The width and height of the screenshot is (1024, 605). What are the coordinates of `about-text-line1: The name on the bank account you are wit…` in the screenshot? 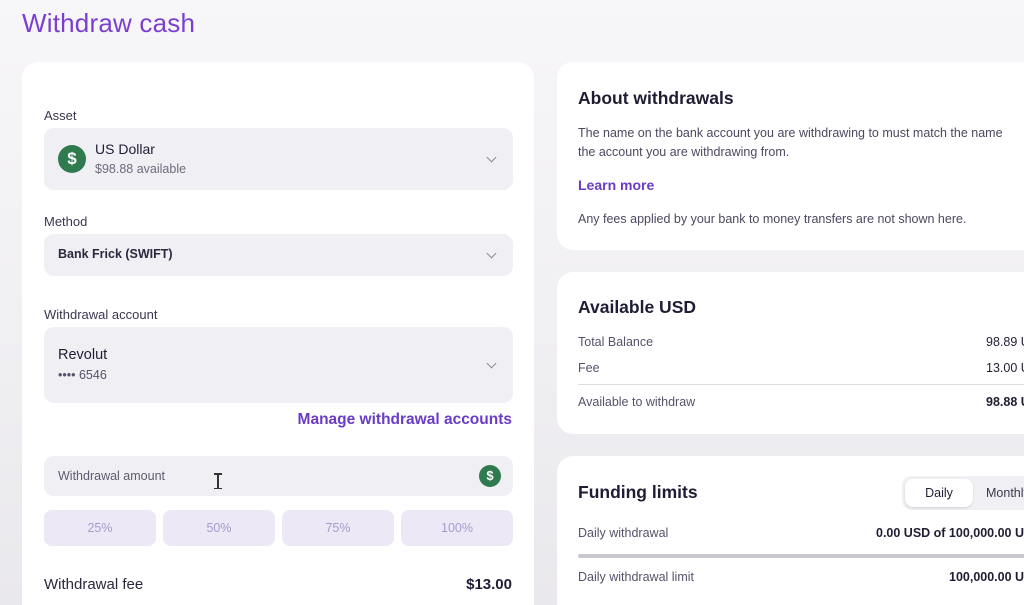 It's located at (790, 133).